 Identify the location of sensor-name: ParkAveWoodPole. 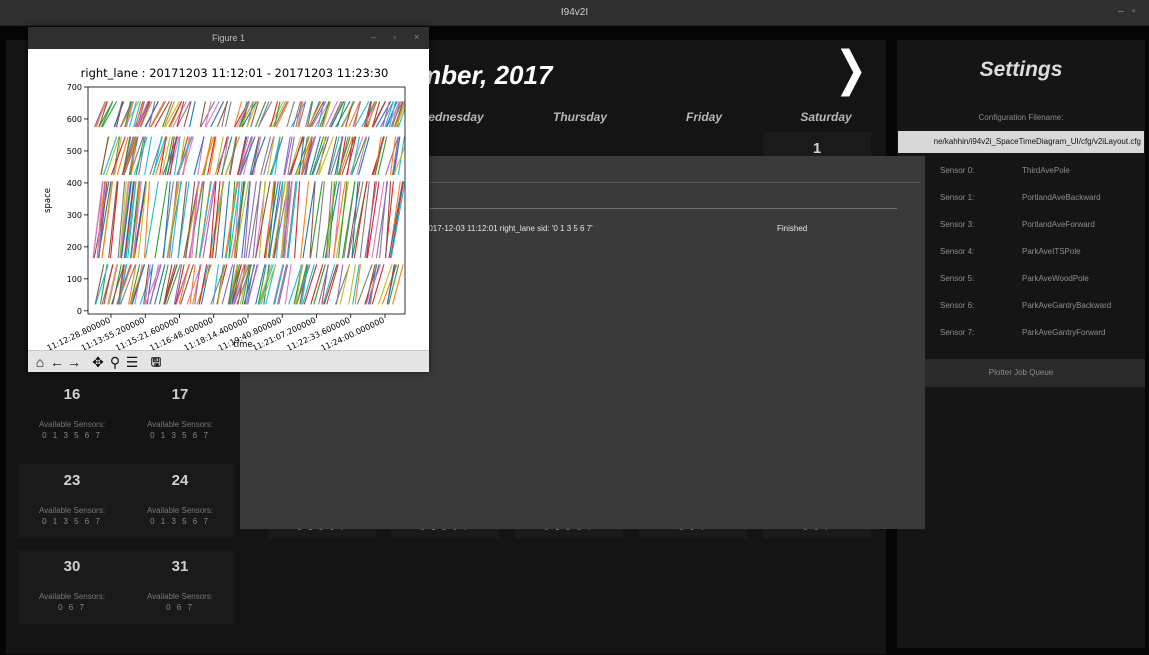
(1055, 278).